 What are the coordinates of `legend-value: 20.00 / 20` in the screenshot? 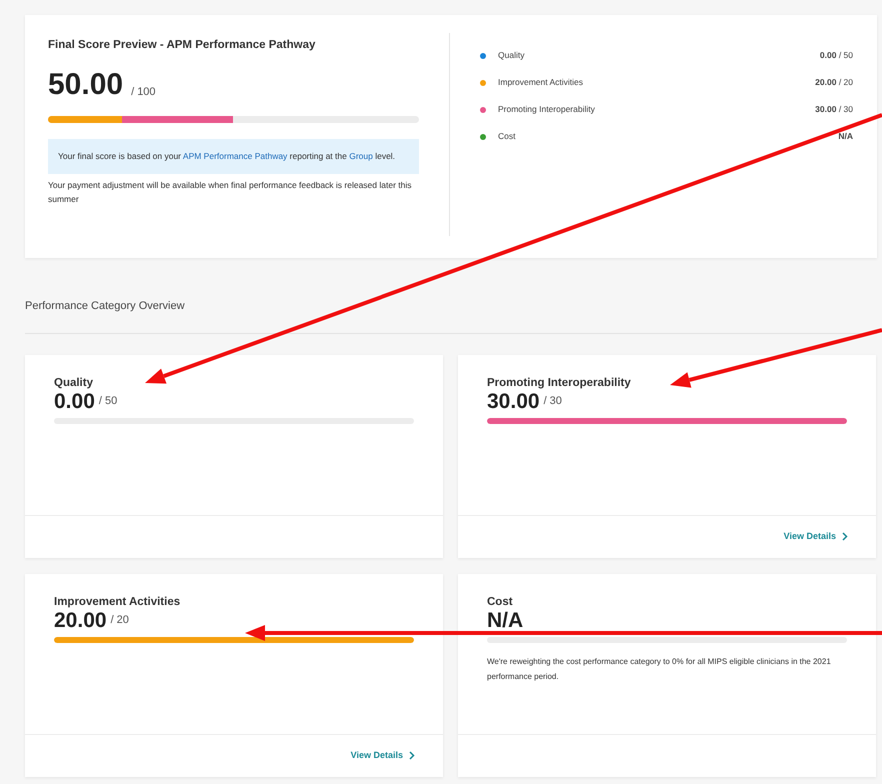 It's located at (834, 82).